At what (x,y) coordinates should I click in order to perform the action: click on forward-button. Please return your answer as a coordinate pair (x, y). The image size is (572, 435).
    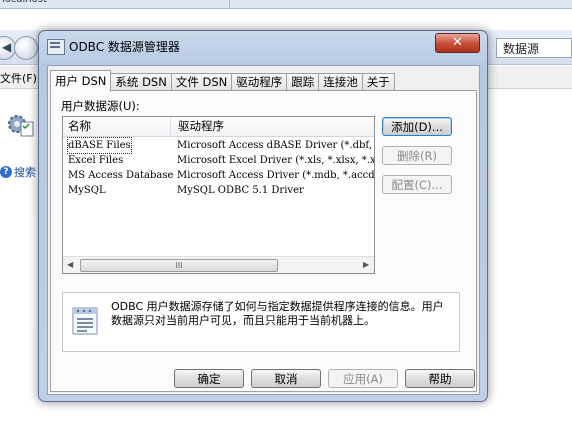
    Looking at the image, I should click on (26, 48).